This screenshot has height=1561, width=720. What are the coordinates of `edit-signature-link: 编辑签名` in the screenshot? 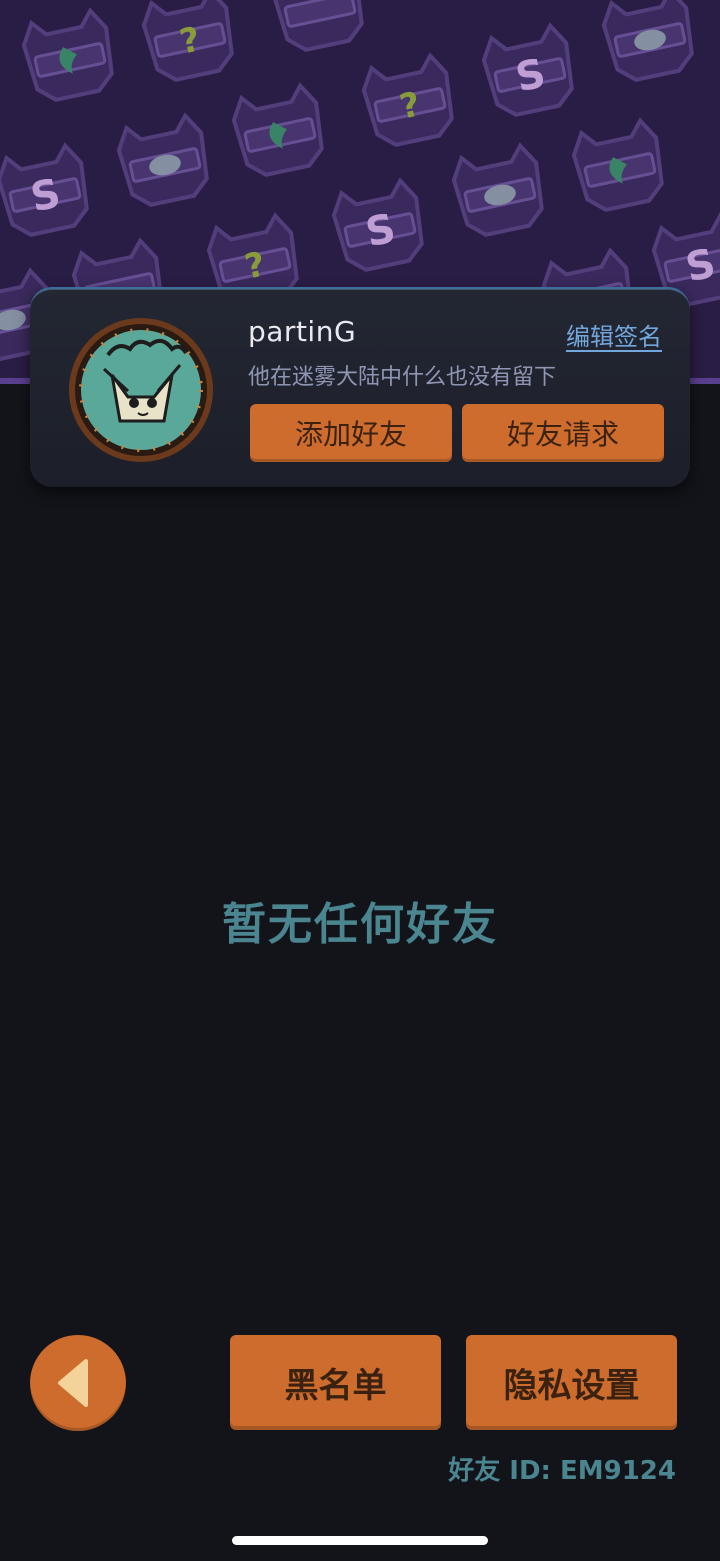 It's located at (614, 334).